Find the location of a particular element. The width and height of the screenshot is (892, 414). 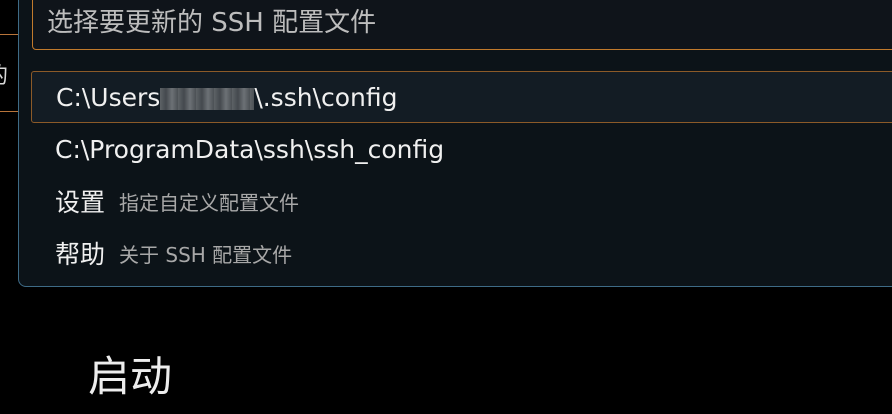

settings-option-description: 指定自定义配置文件 is located at coordinates (209, 202).